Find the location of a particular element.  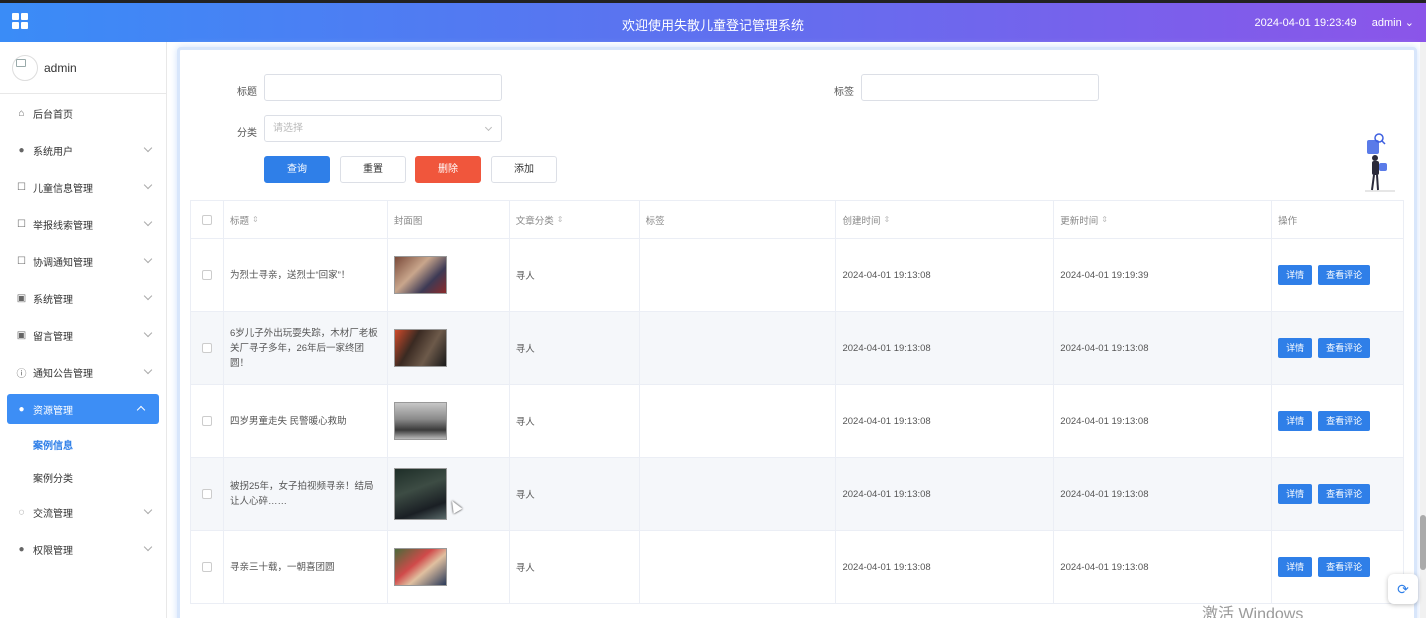

add-button: 添加 is located at coordinates (524, 169).